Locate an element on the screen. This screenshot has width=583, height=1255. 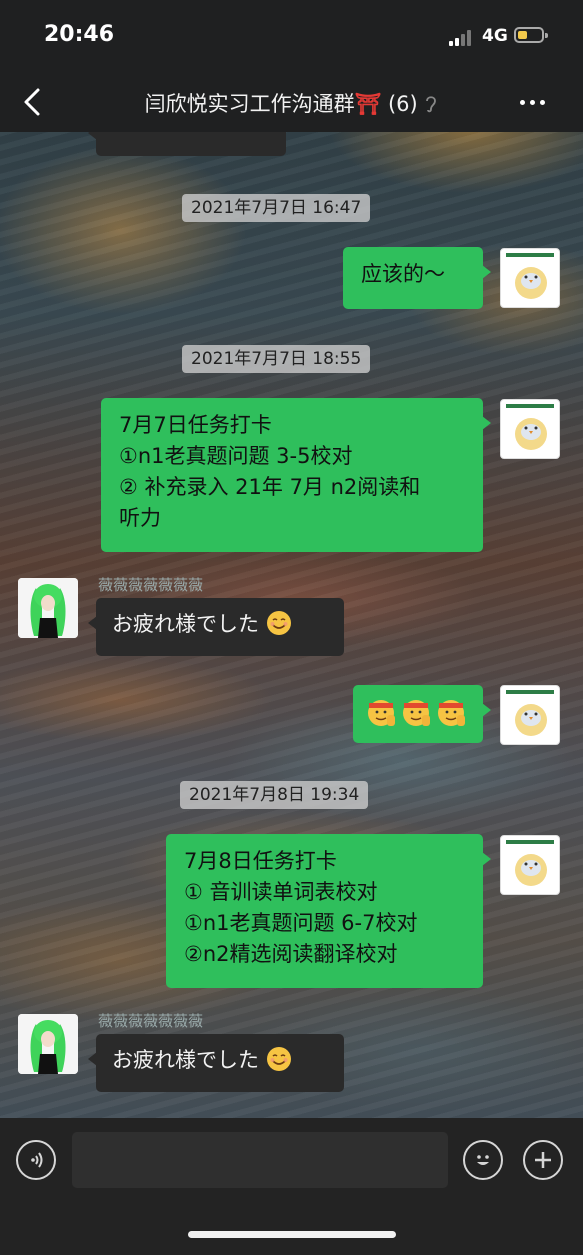
message-line: ①n1老真题问题 6-7校对 is located at coordinates (301, 923).